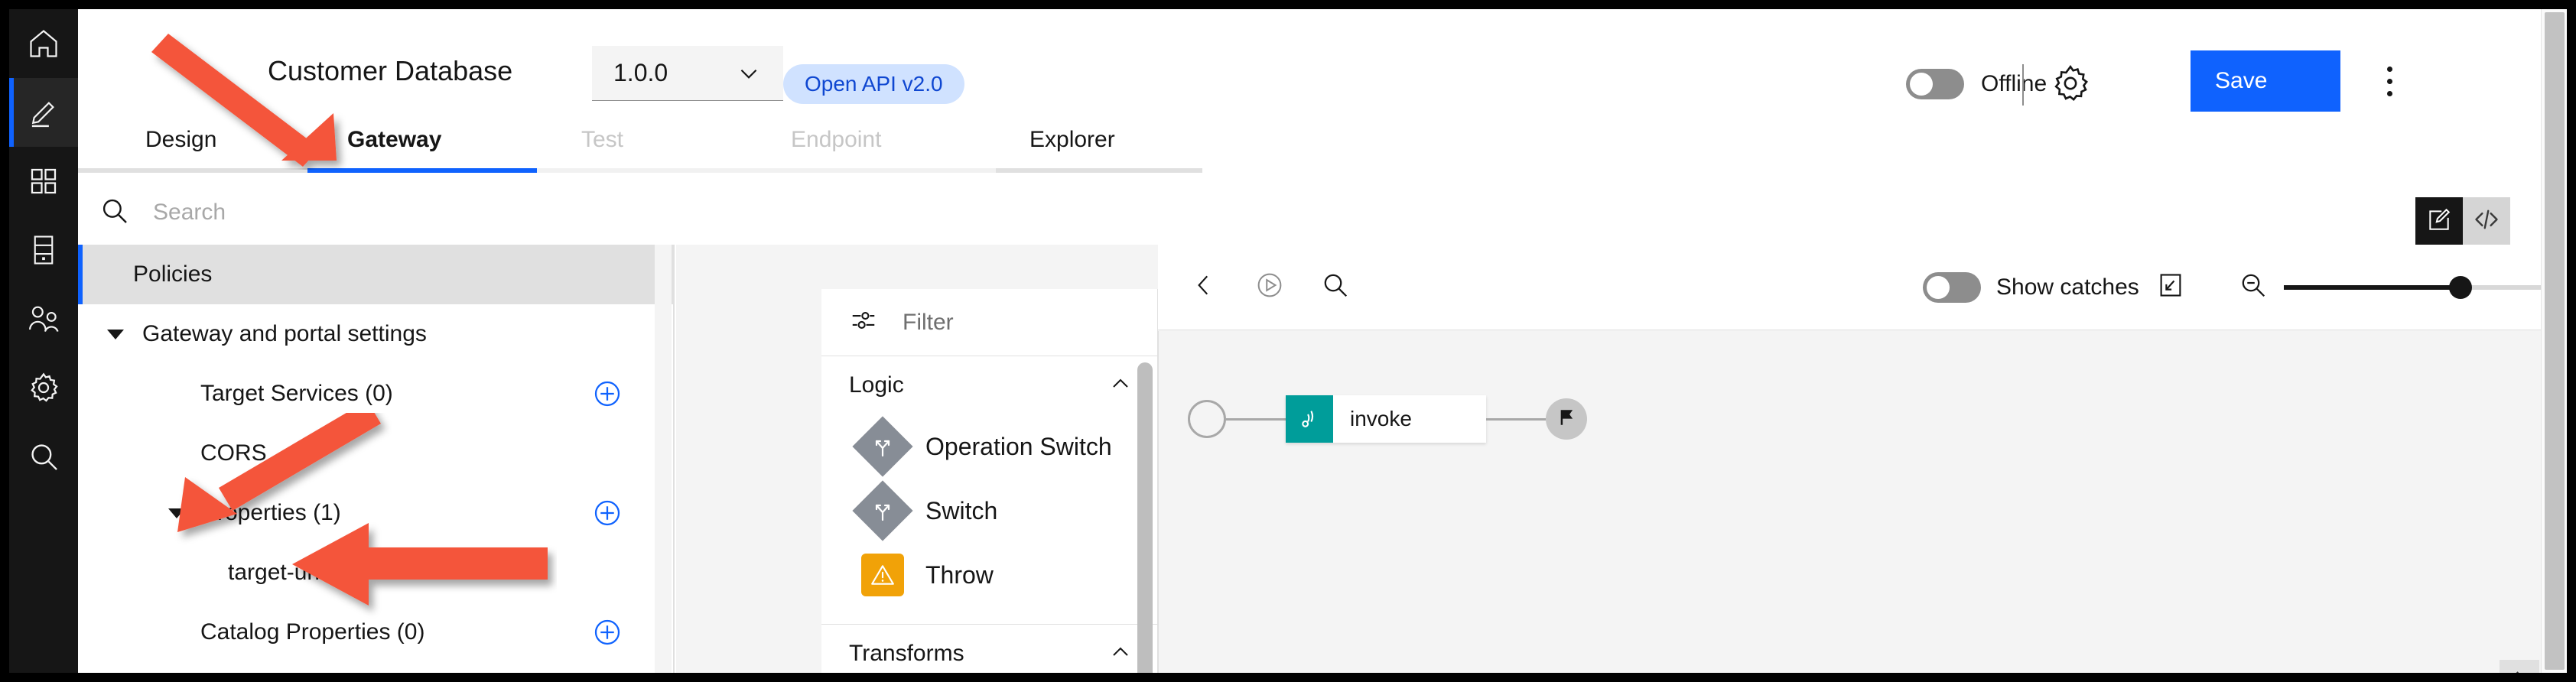 The image size is (2576, 682). Describe the element at coordinates (1309, 419) in the screenshot. I see `invoke-antenna-icon` at that location.